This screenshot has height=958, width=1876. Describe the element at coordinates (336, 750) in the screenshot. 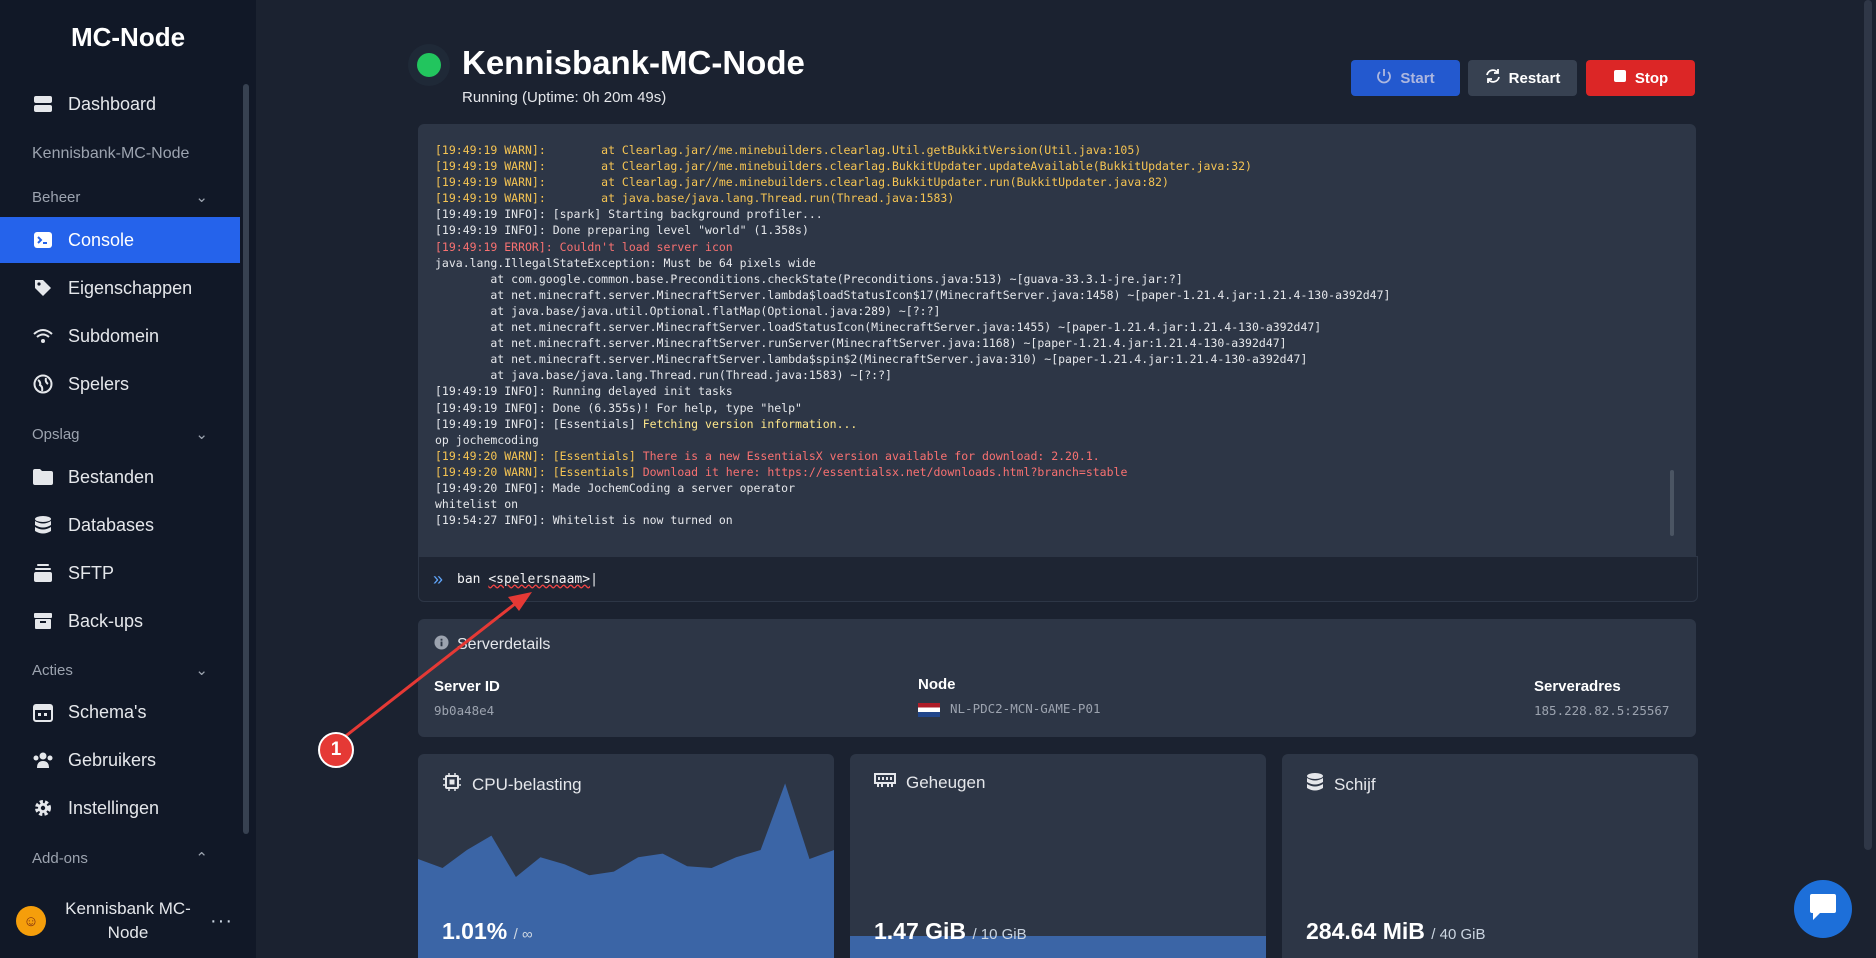

I see `annotation-badge: 1` at that location.